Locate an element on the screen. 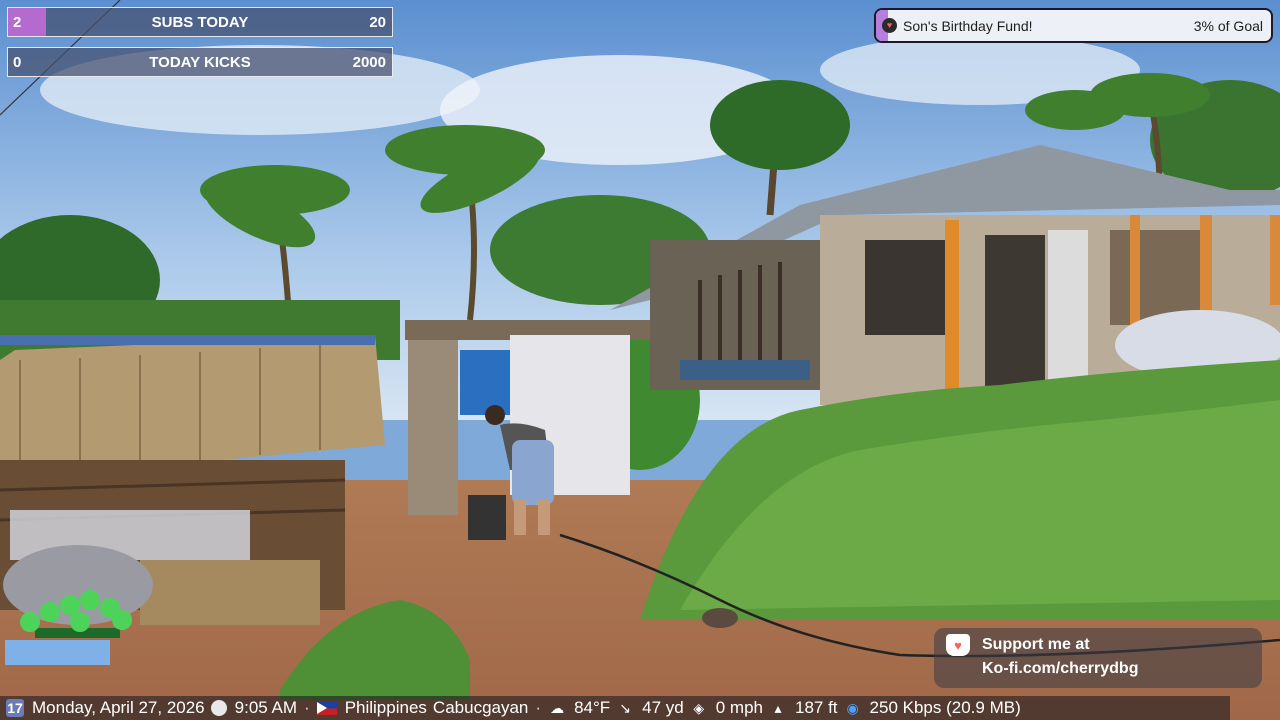 Image resolution: width=1280 pixels, height=720 pixels. subs-goal-label: SUBS TODAY is located at coordinates (200, 22).